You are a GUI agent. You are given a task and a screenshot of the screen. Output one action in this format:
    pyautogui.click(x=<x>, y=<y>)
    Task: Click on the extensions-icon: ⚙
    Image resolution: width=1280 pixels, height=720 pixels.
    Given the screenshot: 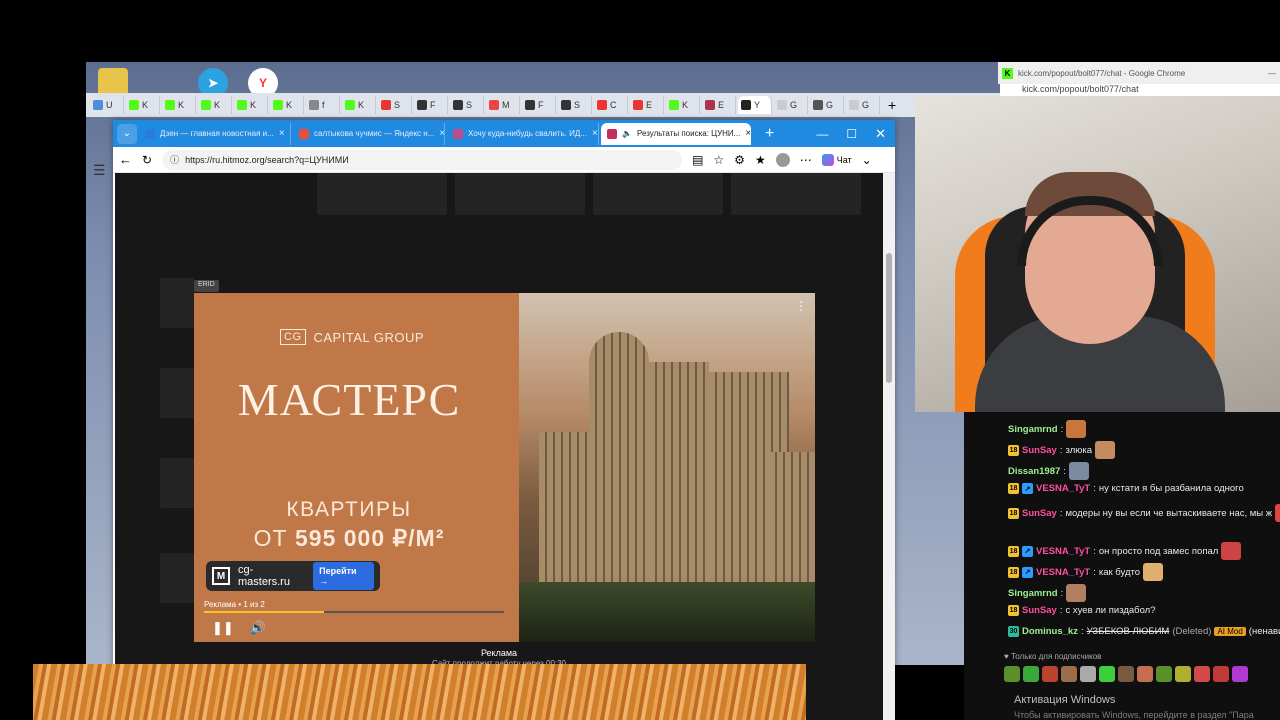 What is the action you would take?
    pyautogui.click(x=739, y=160)
    